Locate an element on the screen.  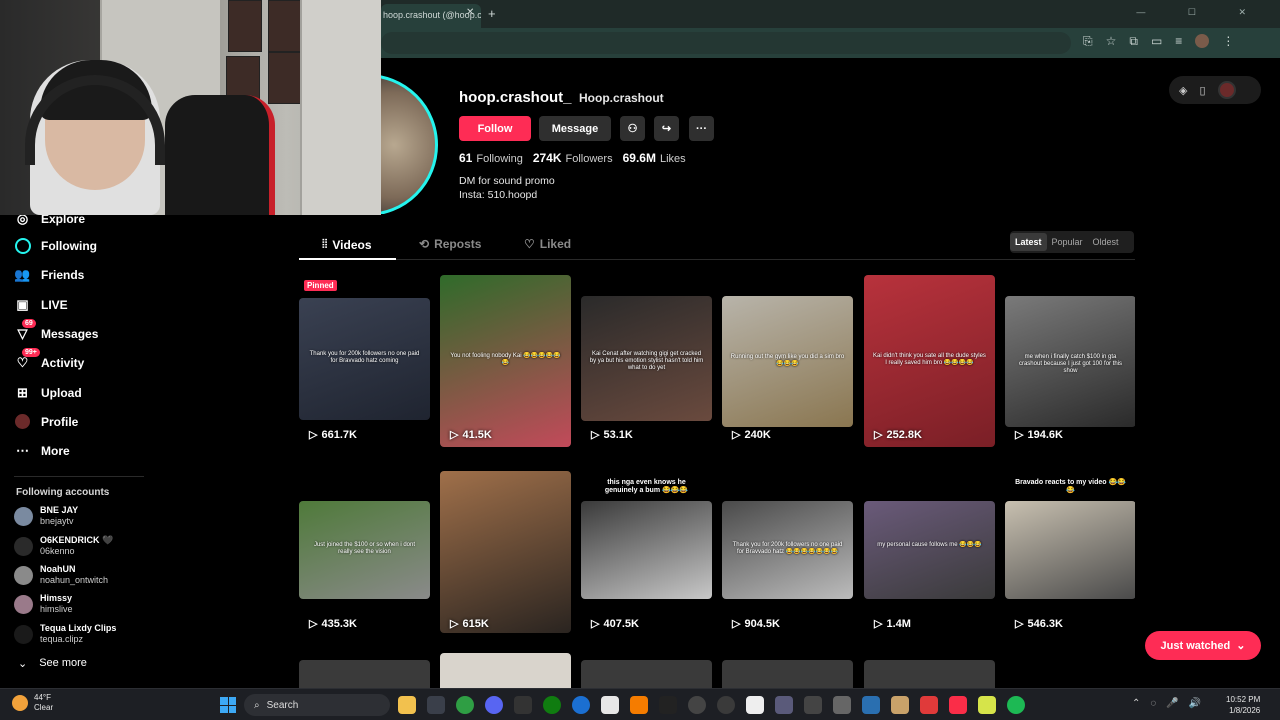
video-card: Bravado reacts to my video 😂😂😂 ▷ 546.3K is located at coordinates (1070, 479).